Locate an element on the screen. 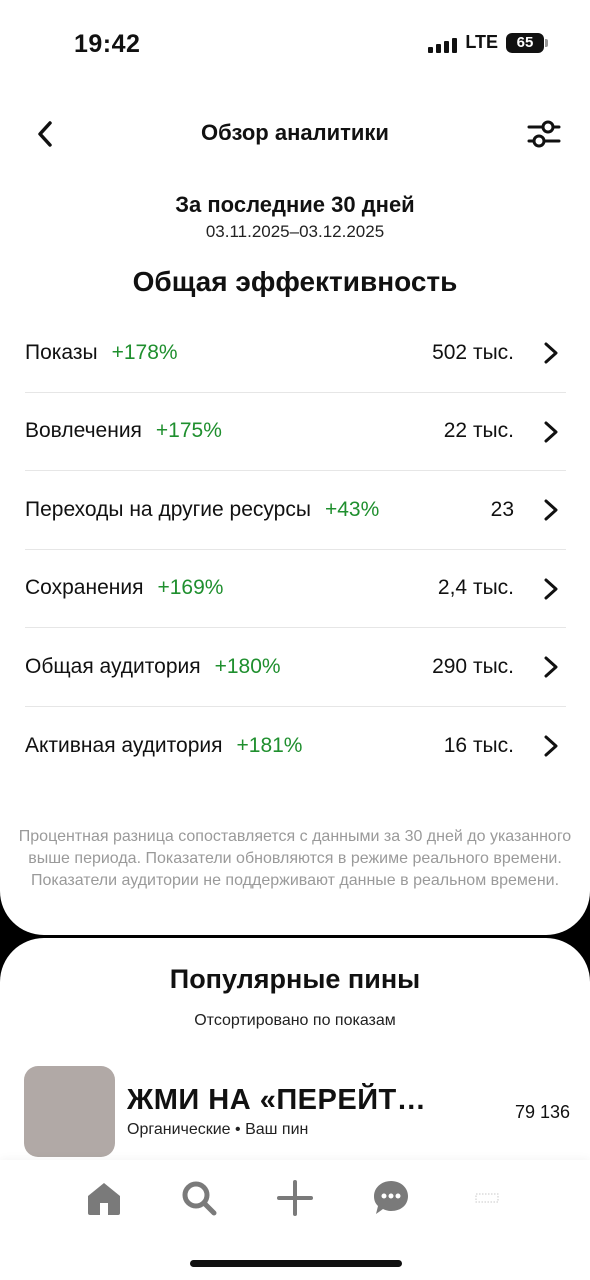  metric-value: 290 тыс. is located at coordinates (473, 666).